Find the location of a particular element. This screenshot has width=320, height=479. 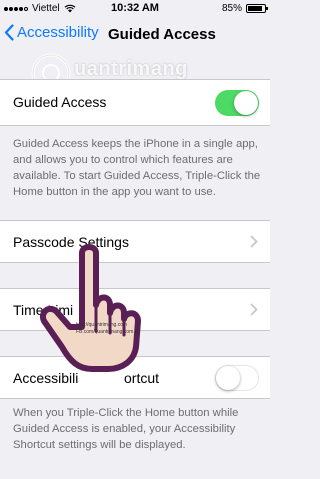

page-title: Guided Access is located at coordinates (162, 34).